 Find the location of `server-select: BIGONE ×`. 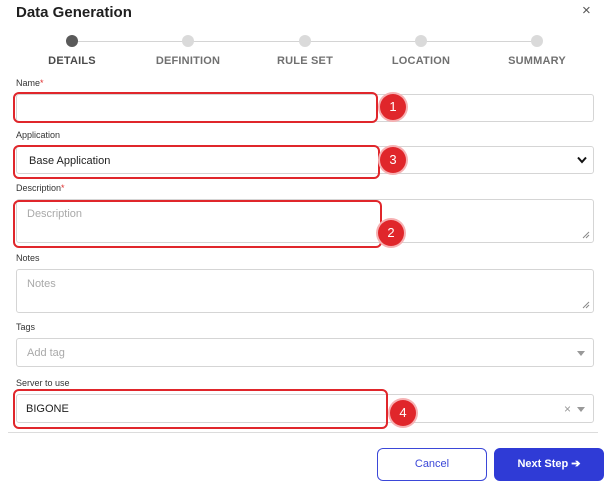

server-select: BIGONE × is located at coordinates (305, 408).